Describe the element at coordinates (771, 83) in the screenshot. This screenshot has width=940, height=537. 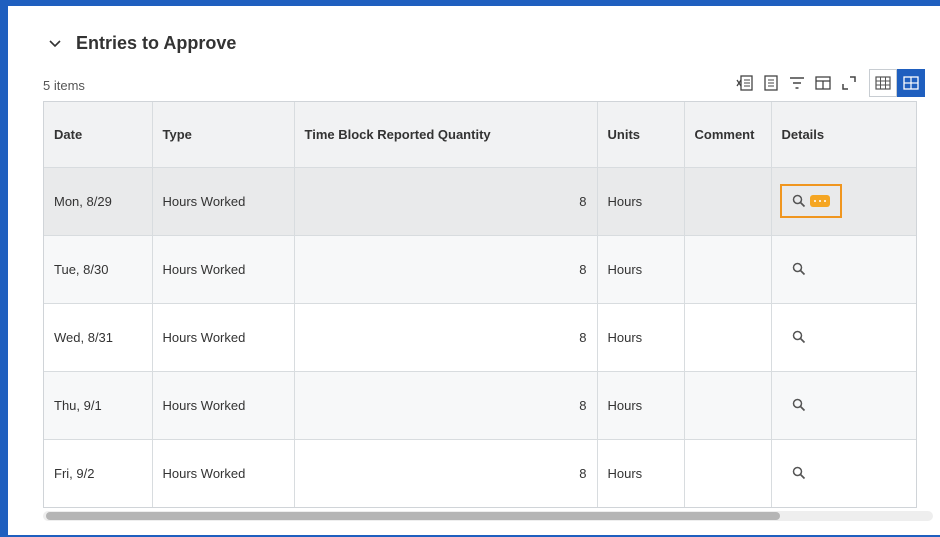
I see `print-icon` at that location.